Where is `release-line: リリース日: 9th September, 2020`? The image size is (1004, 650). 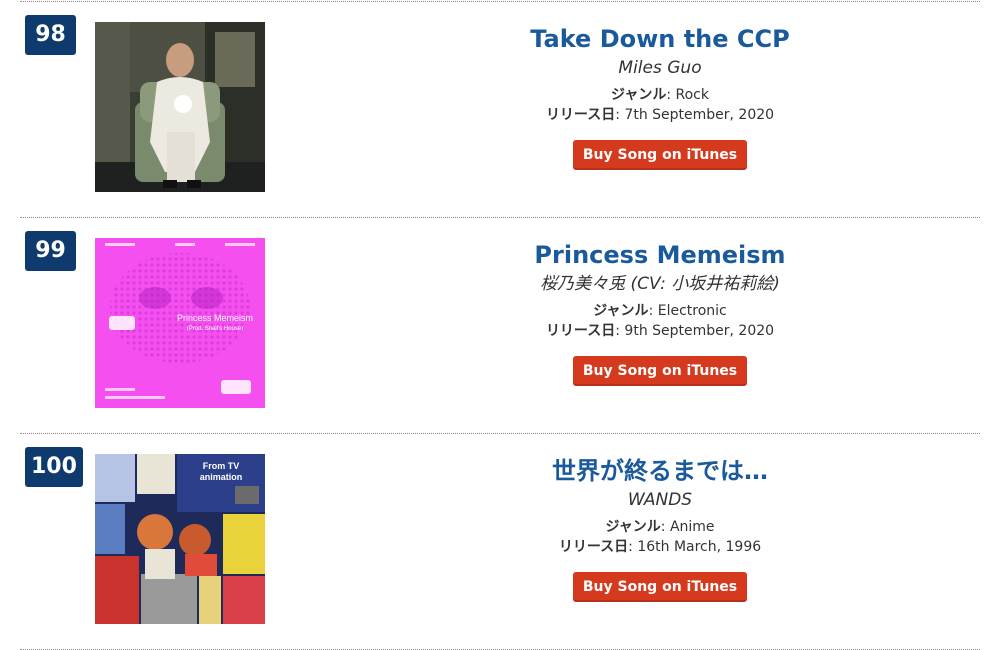 release-line: リリース日: 9th September, 2020 is located at coordinates (660, 331).